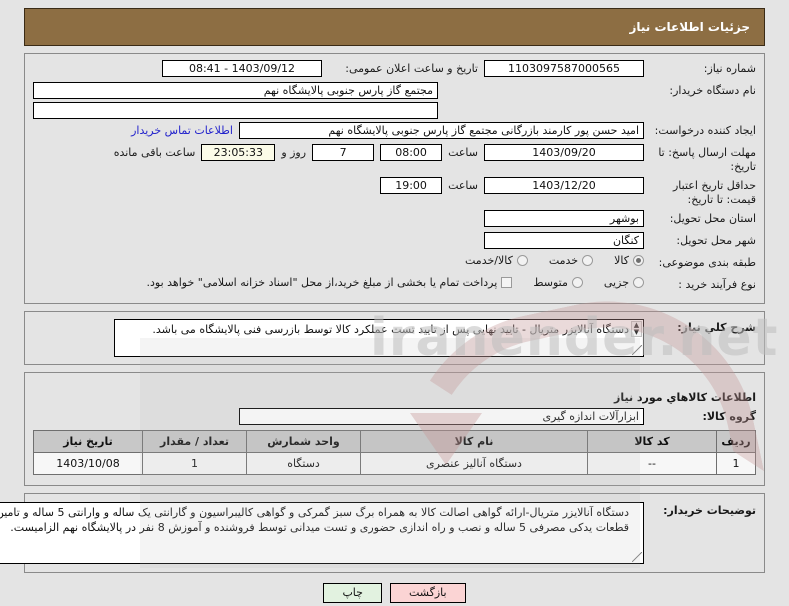 Image resolution: width=789 pixels, height=606 pixels. What do you see at coordinates (463, 152) in the screenshot?
I see `response-deadline-hour-label: ساعت` at bounding box center [463, 152].